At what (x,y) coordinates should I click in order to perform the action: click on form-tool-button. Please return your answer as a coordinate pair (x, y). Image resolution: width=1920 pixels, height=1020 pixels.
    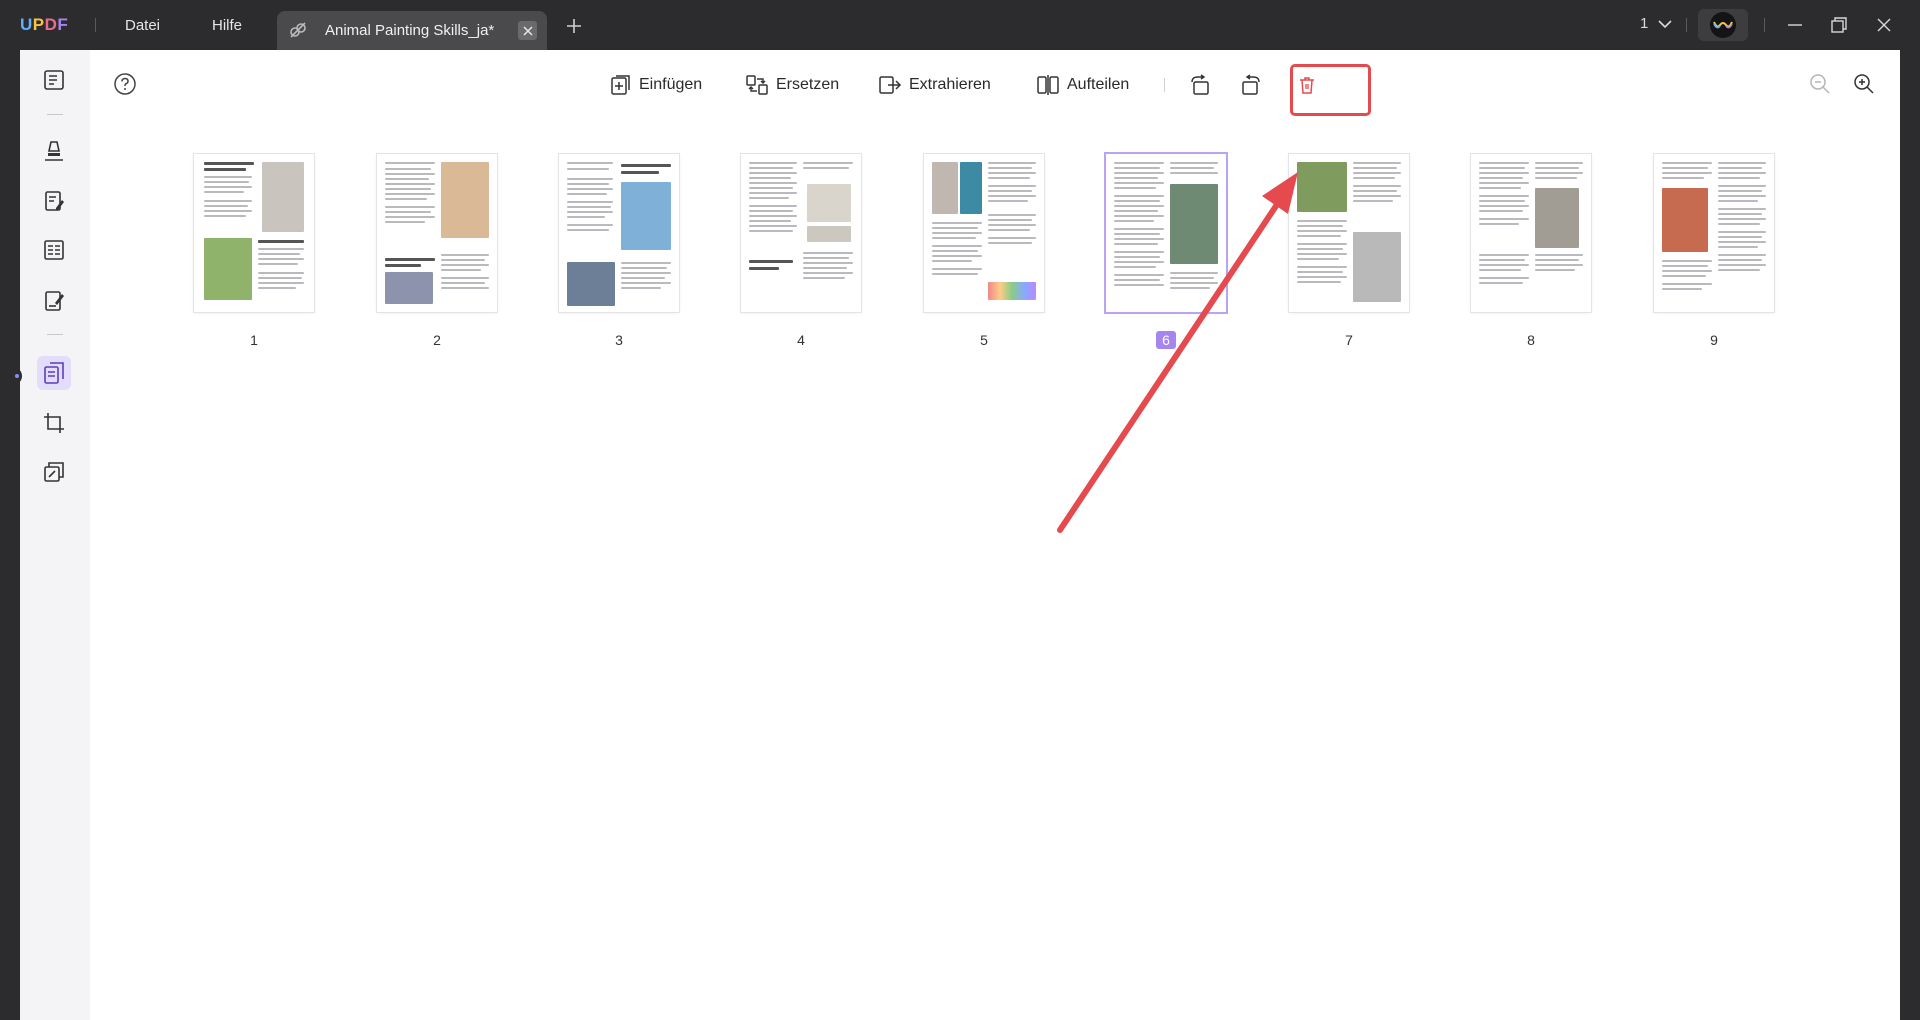
    Looking at the image, I should click on (54, 250).